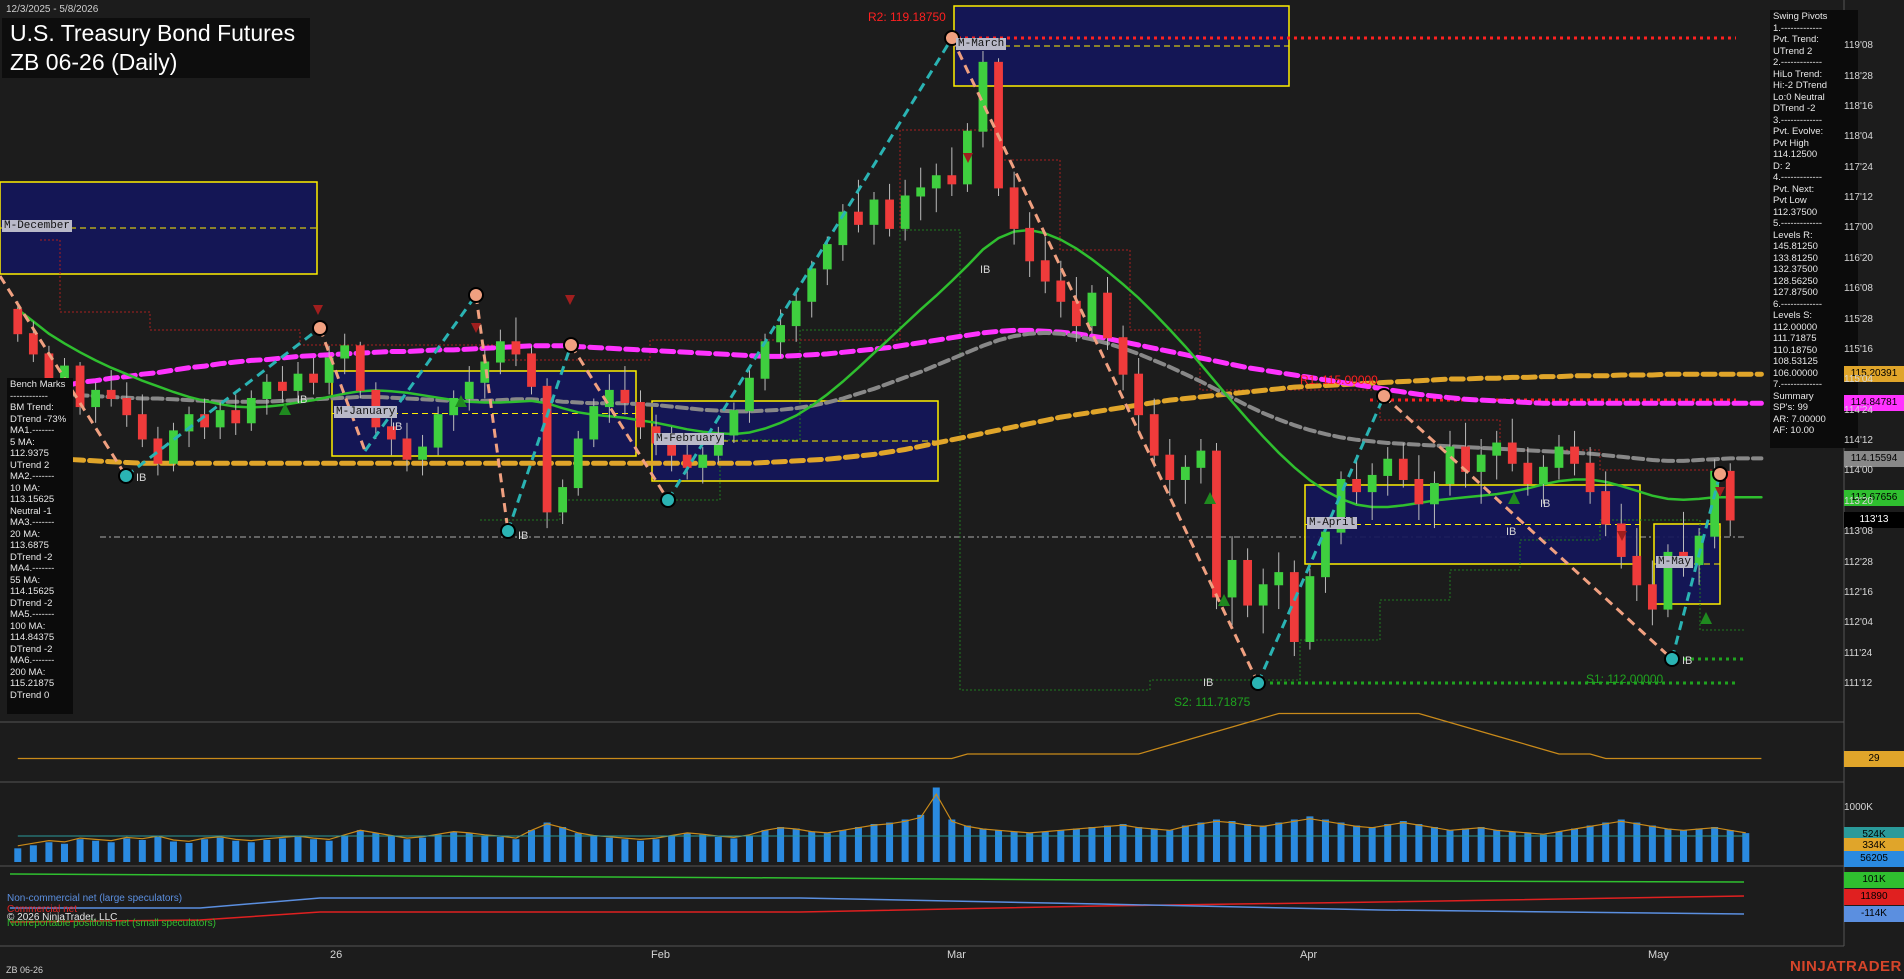 The height and width of the screenshot is (979, 1904). What do you see at coordinates (1874, 897) in the screenshot?
I see `cot-tag: 11890` at bounding box center [1874, 897].